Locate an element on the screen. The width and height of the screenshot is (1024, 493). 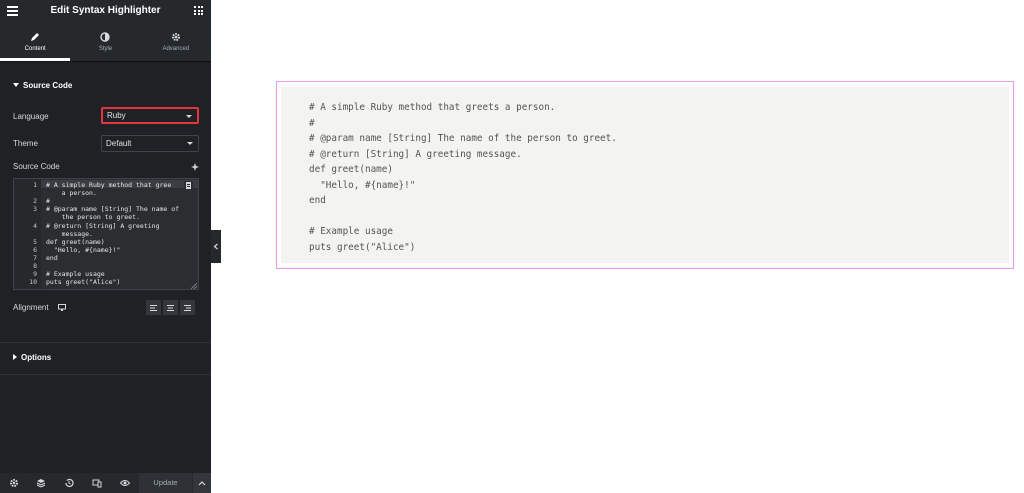
options-section-toggle: Options is located at coordinates (32, 357).